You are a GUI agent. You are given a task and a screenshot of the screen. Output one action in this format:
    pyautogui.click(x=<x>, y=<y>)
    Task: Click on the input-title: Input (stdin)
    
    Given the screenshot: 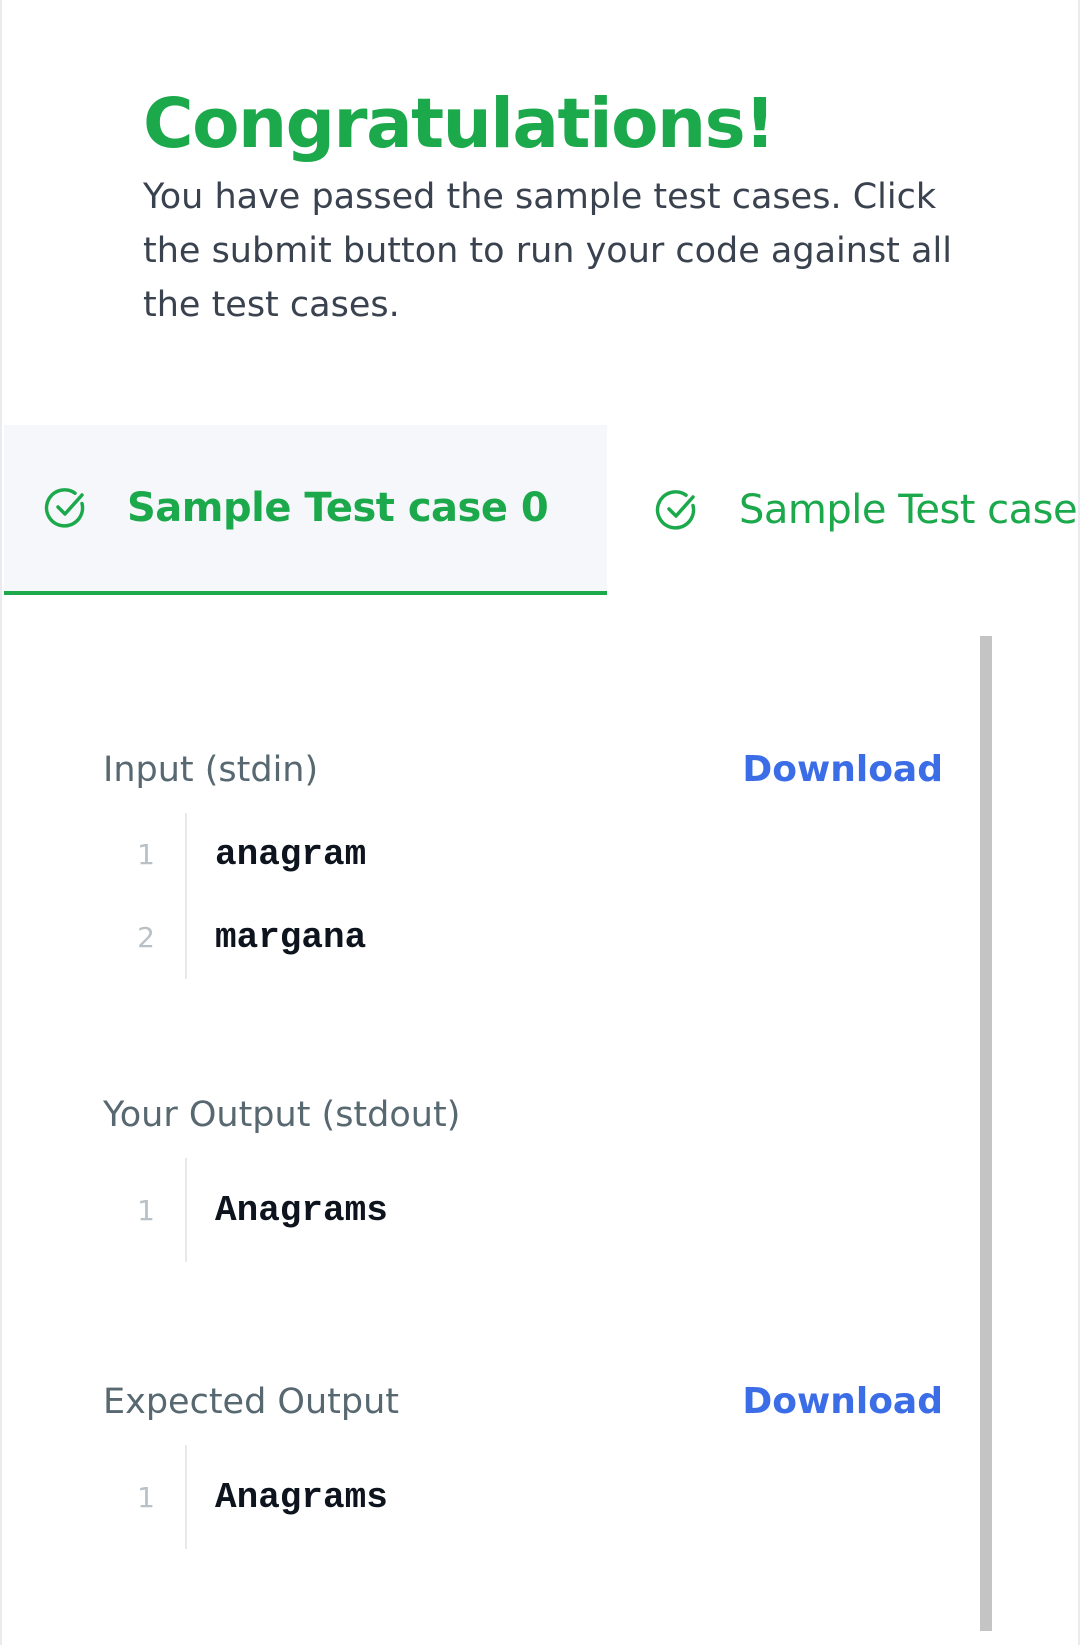 What is the action you would take?
    pyautogui.click(x=211, y=770)
    